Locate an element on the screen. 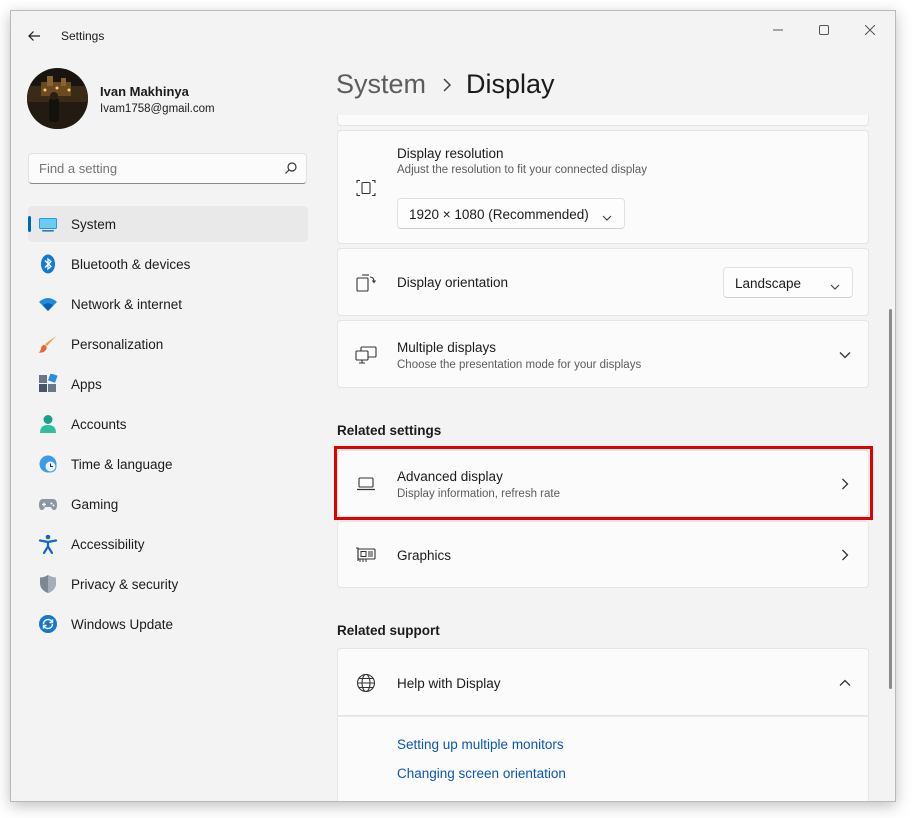 The height and width of the screenshot is (818, 912). app-title: Settings is located at coordinates (83, 36).